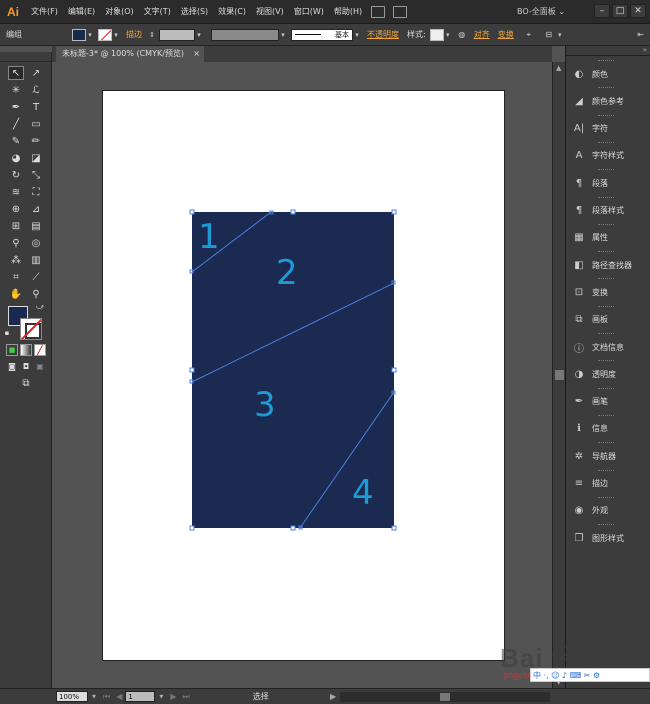 The height and width of the screenshot is (704, 650). What do you see at coordinates (400, 11) in the screenshot?
I see `arrange-documents-icon` at bounding box center [400, 11].